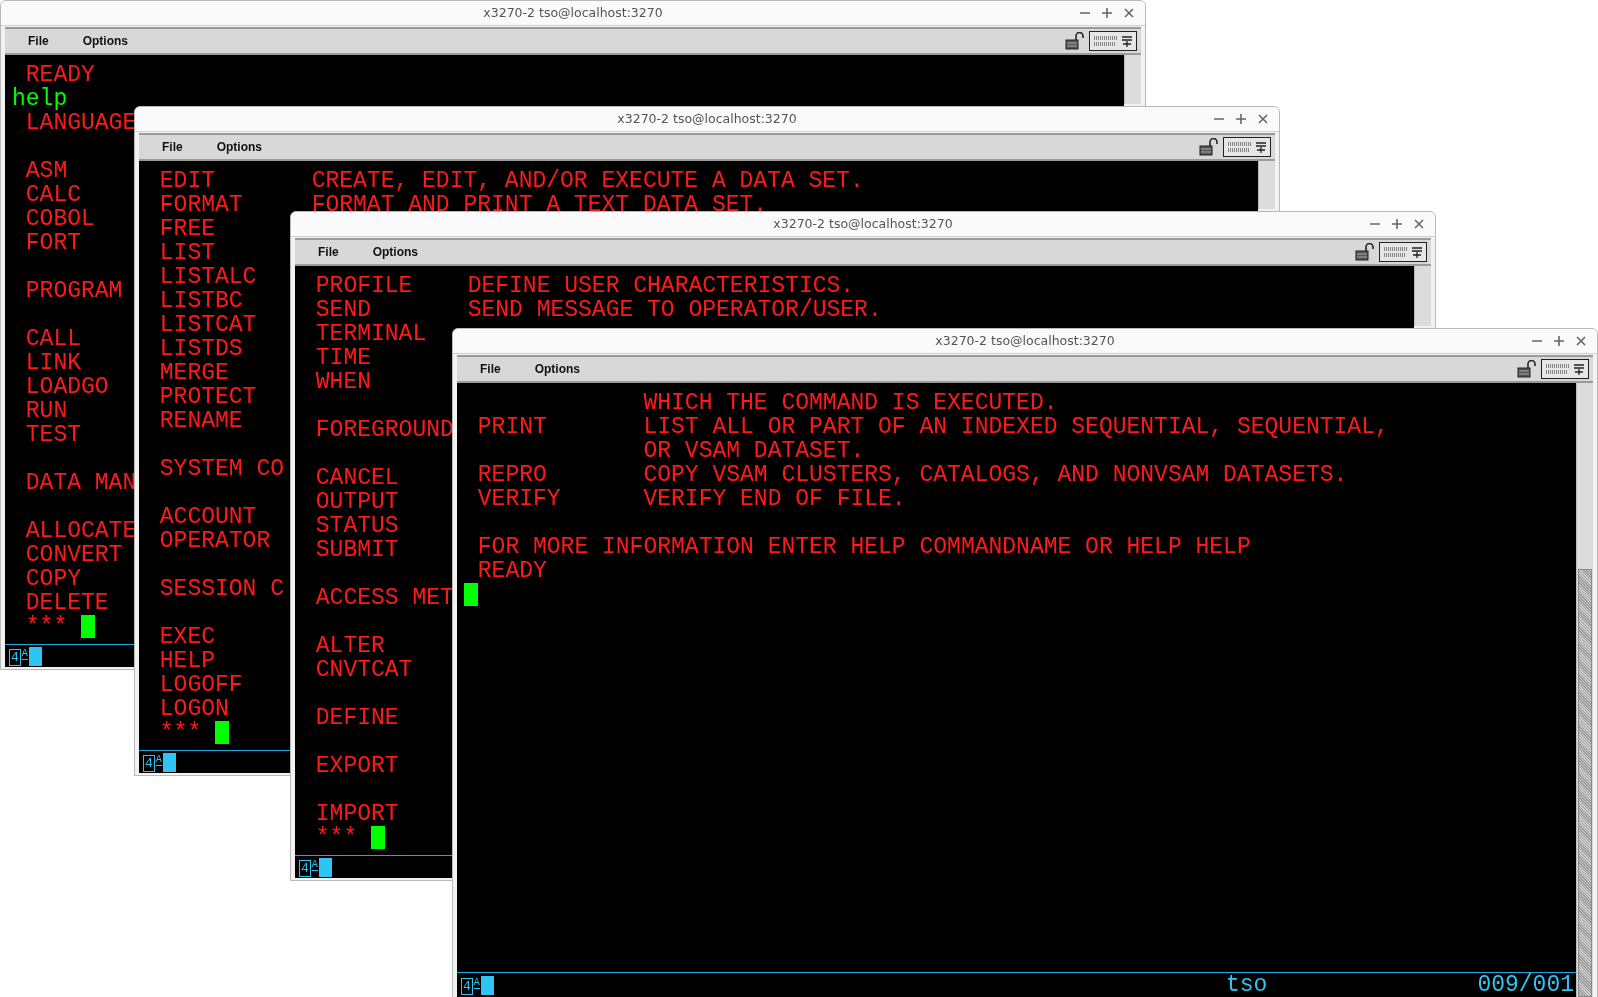  Describe the element at coordinates (81, 123) in the screenshot. I see `command-text: LANGUAGE` at that location.